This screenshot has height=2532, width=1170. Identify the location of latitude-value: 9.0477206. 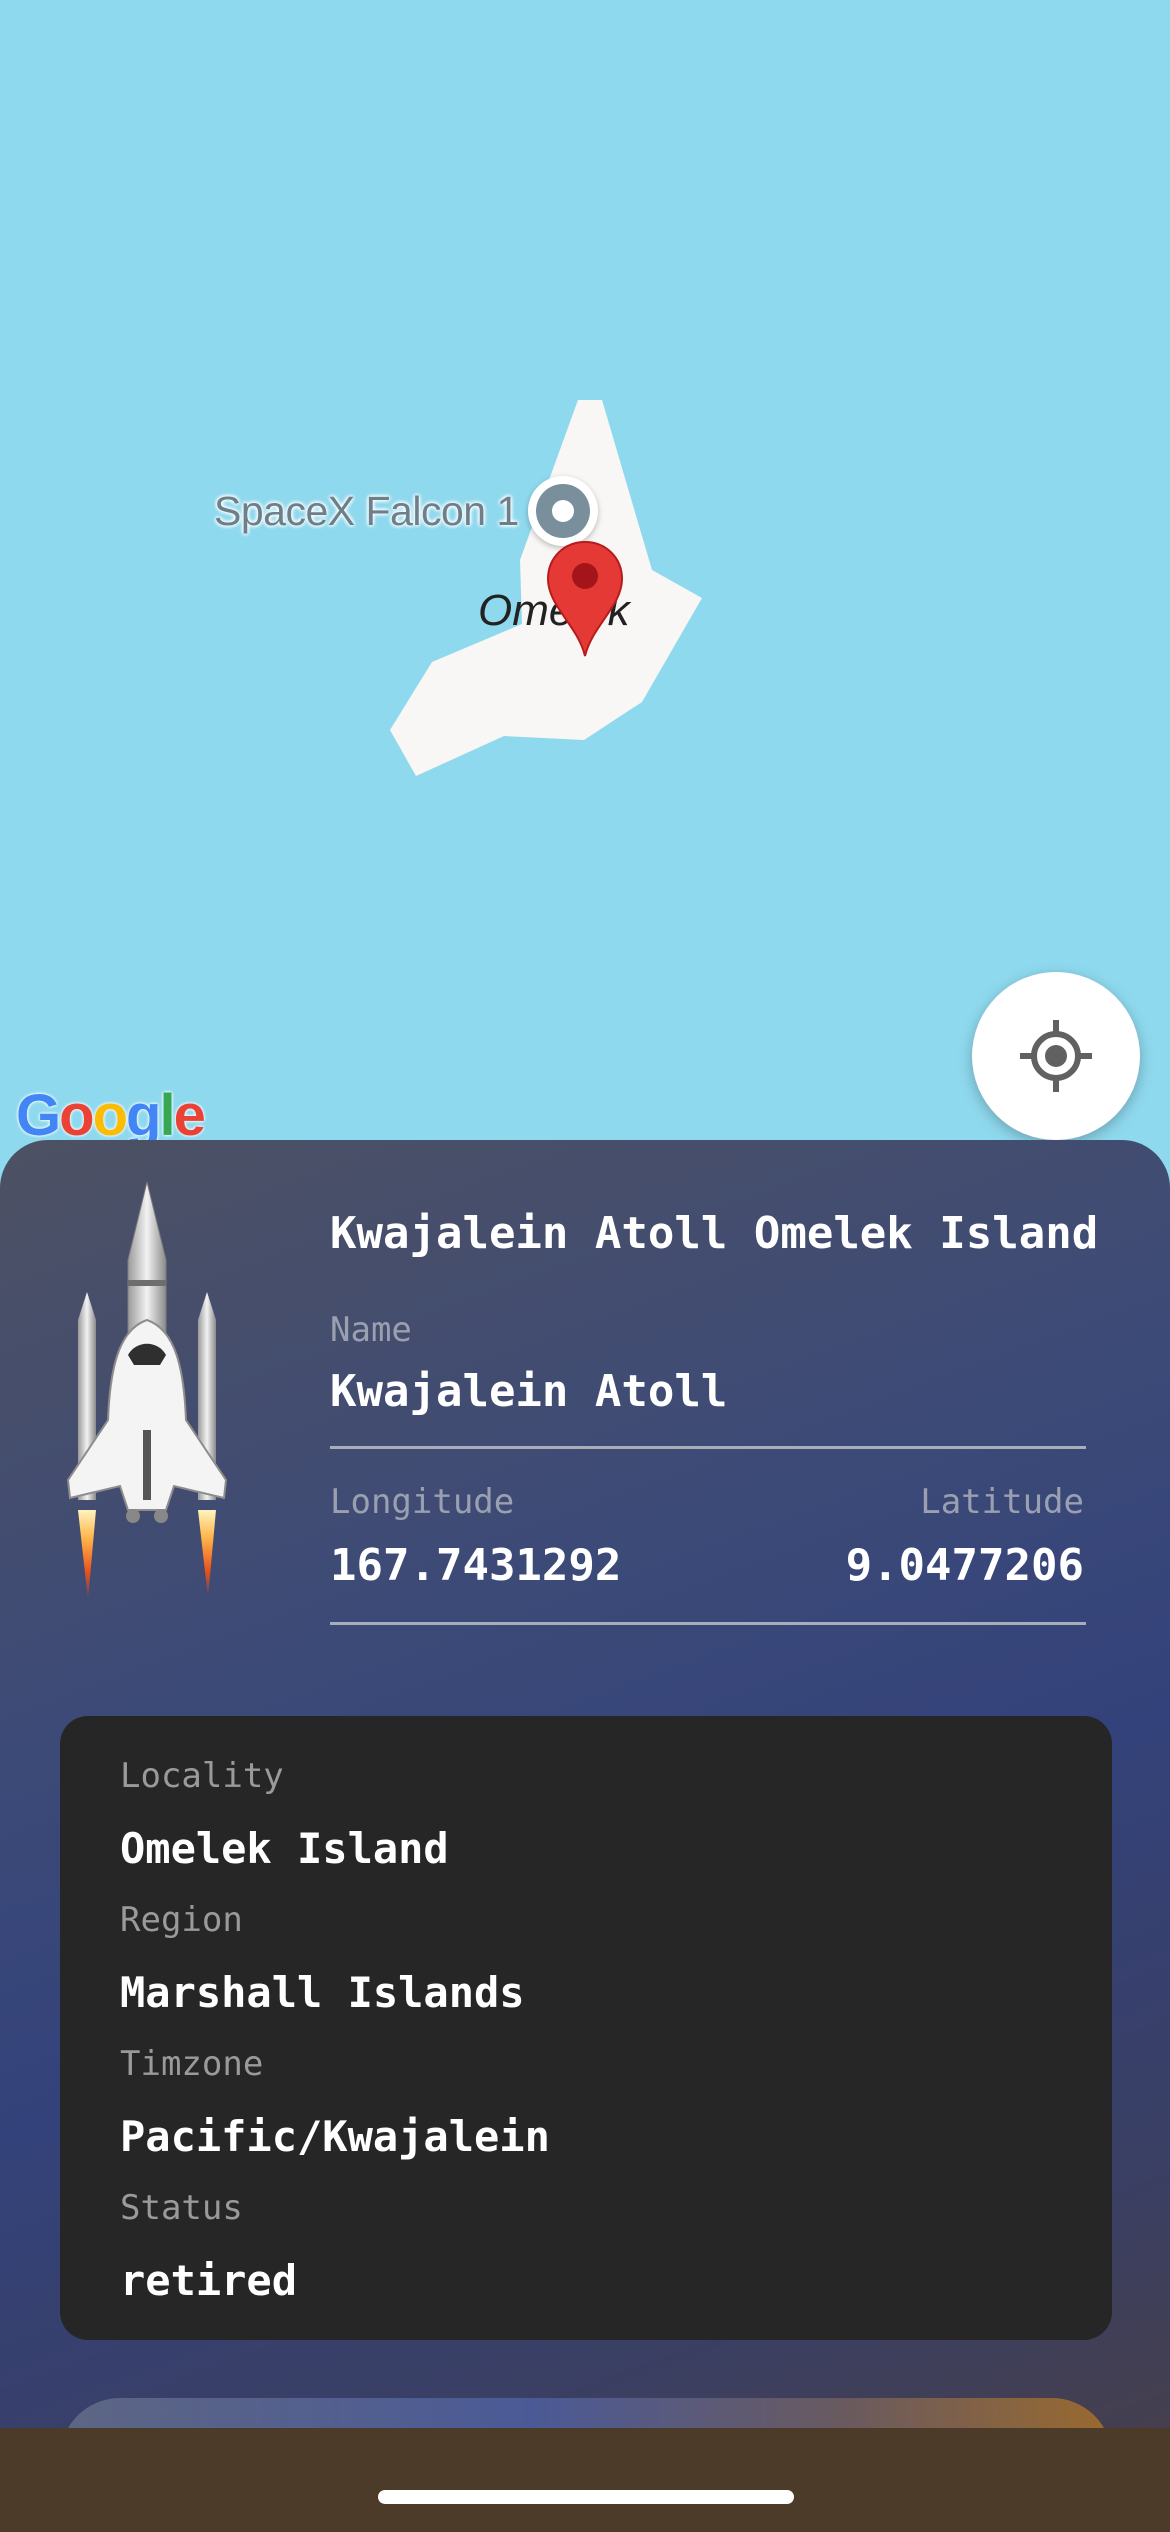
(964, 1565).